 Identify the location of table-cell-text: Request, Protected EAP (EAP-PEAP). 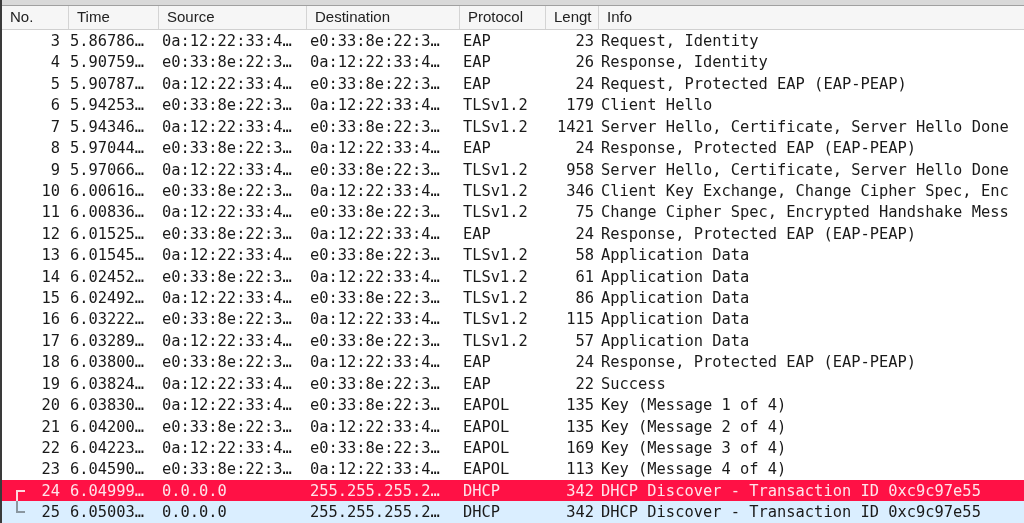
(754, 84).